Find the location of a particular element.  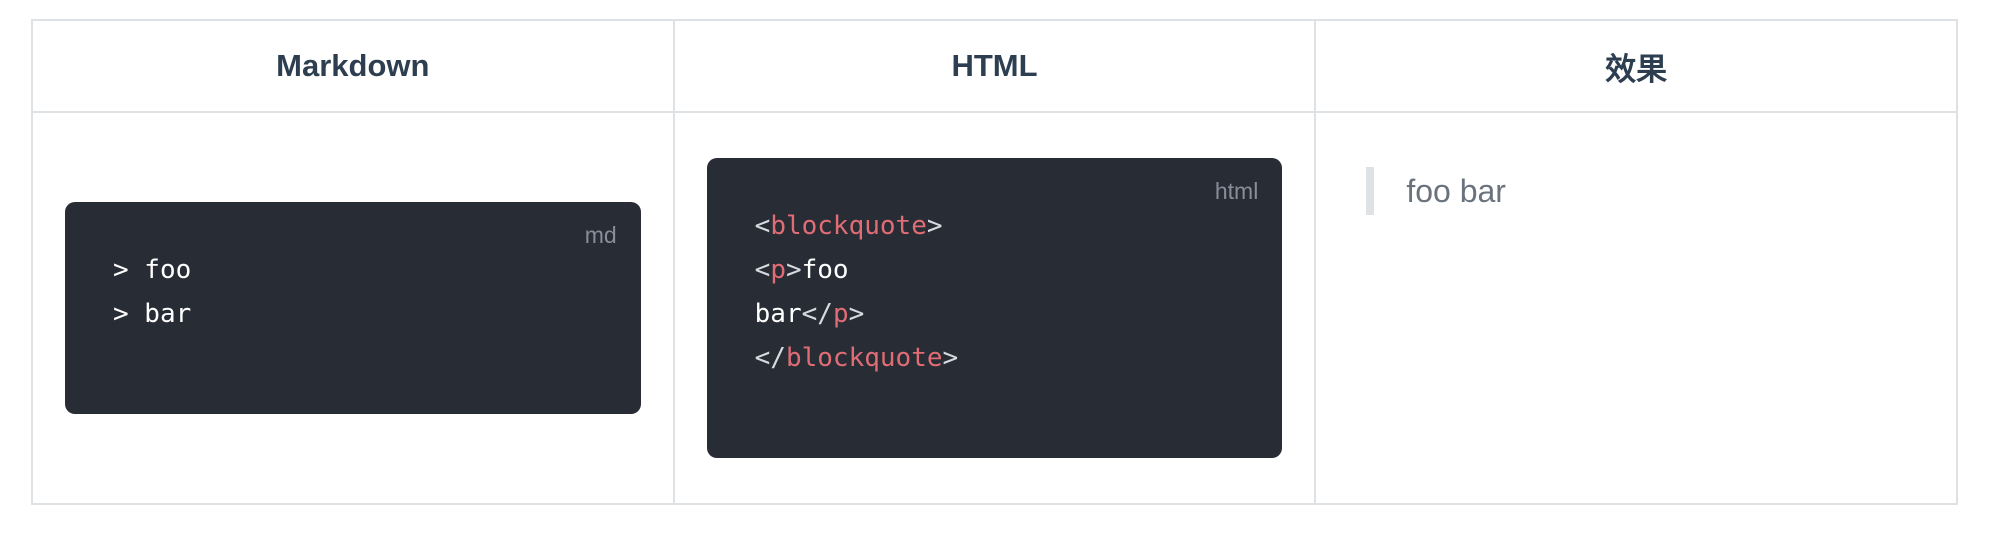

column-header-html: HTML is located at coordinates (994, 66).